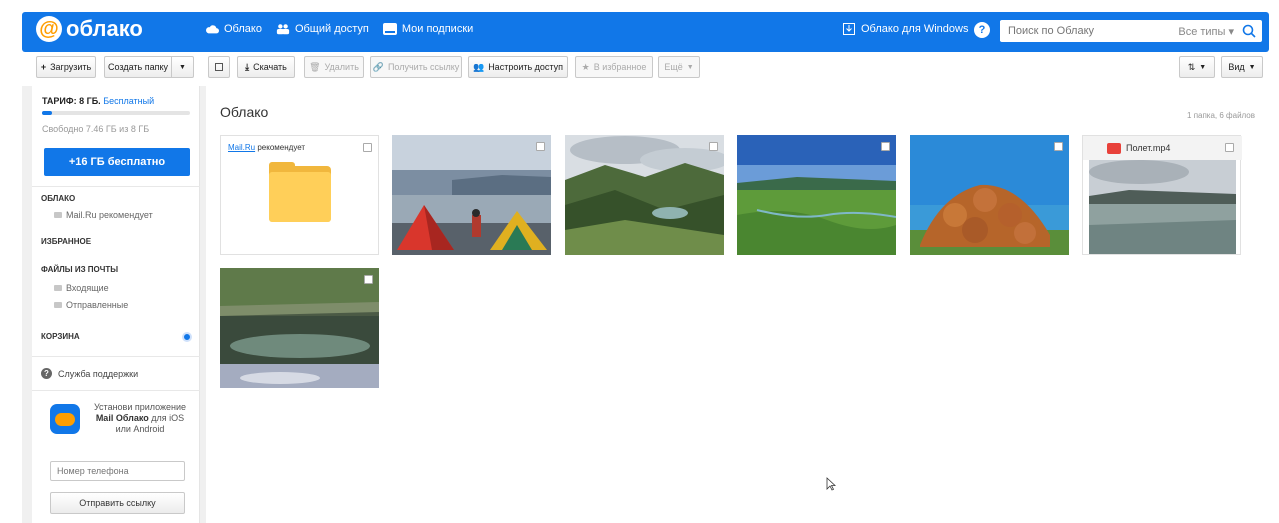 The height and width of the screenshot is (523, 1279). Describe the element at coordinates (423, 67) in the screenshot. I see `get-link-label: Получить ссылку` at that location.